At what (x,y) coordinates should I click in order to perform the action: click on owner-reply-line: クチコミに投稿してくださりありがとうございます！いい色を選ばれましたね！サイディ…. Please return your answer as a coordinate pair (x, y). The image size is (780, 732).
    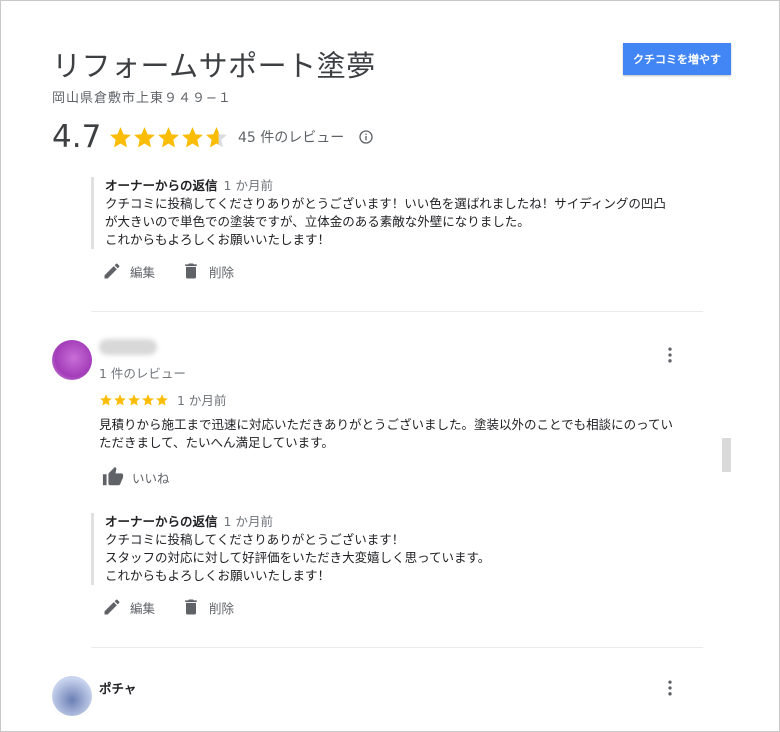
    Looking at the image, I should click on (385, 203).